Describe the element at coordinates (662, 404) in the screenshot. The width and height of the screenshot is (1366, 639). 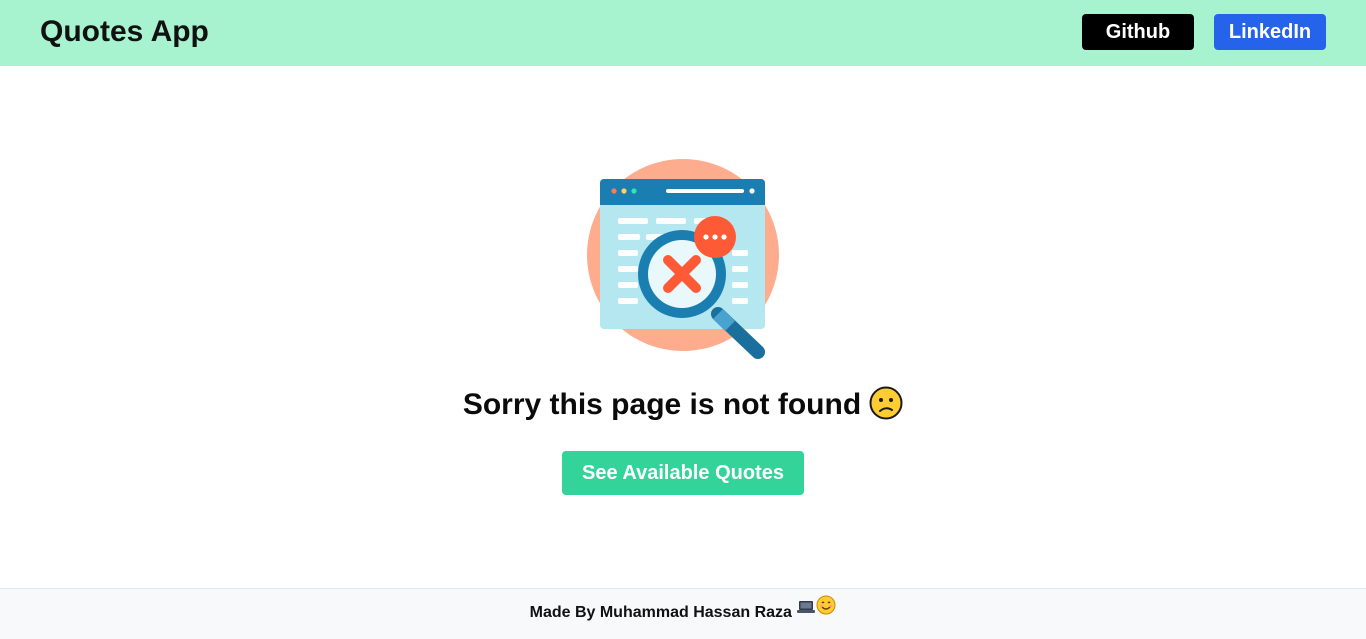
I see `not-found-text: Sorry this page is not found` at that location.